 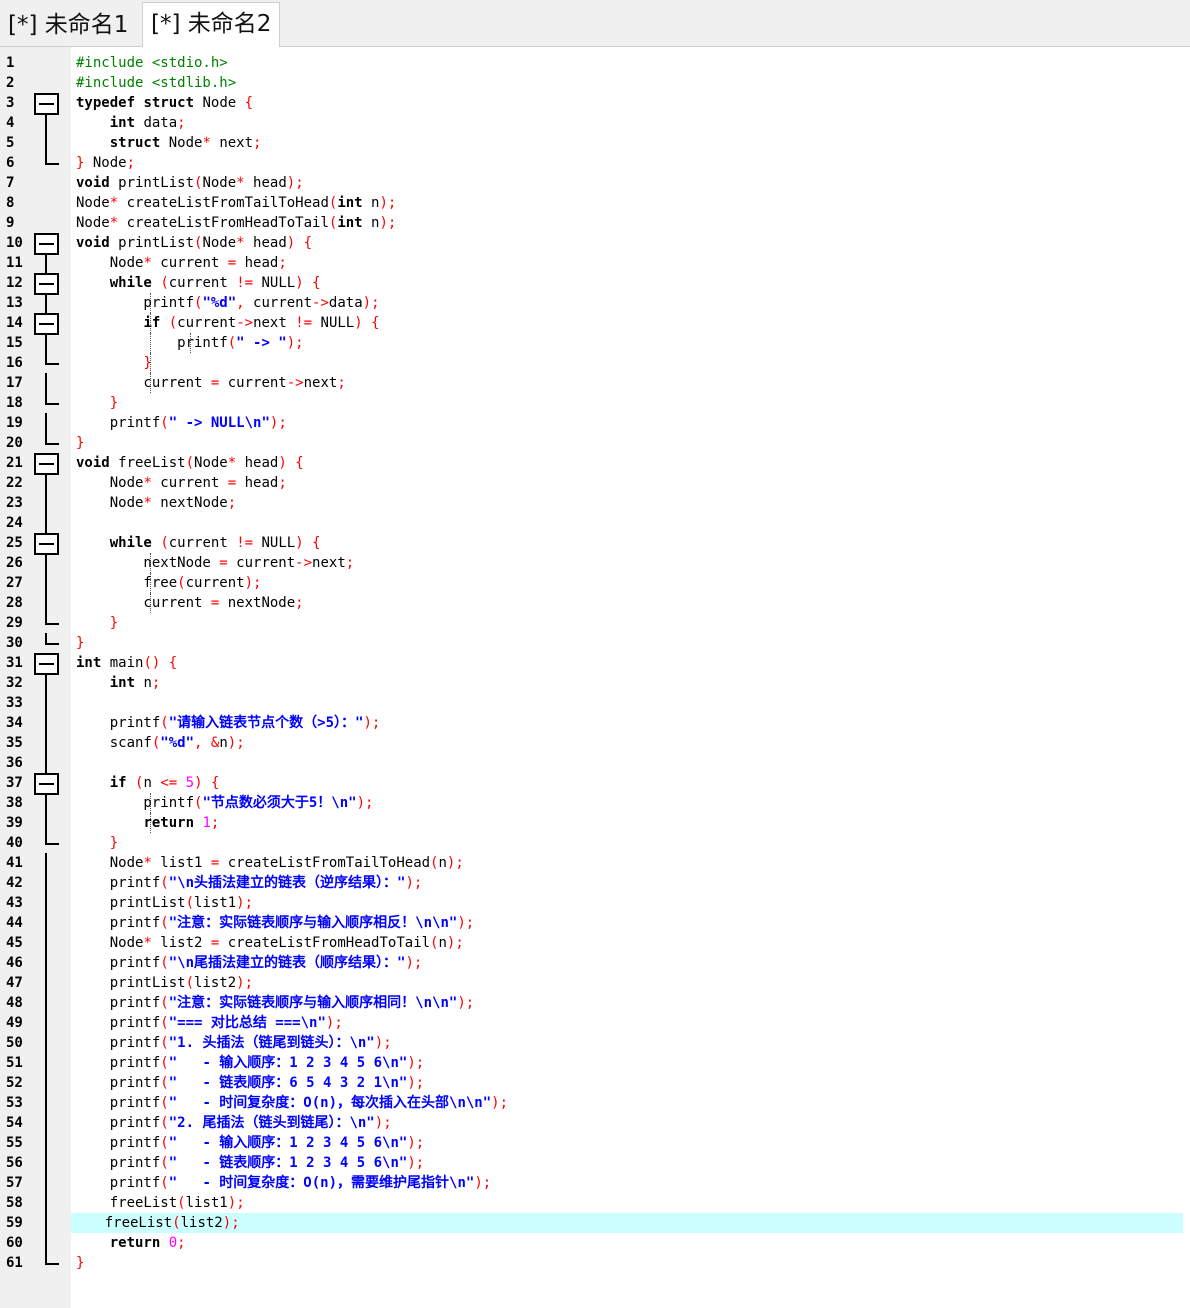 What do you see at coordinates (595, 1043) in the screenshot?
I see `code-line: 50 printf("1. 头插法（链尾到链头）：\n");` at bounding box center [595, 1043].